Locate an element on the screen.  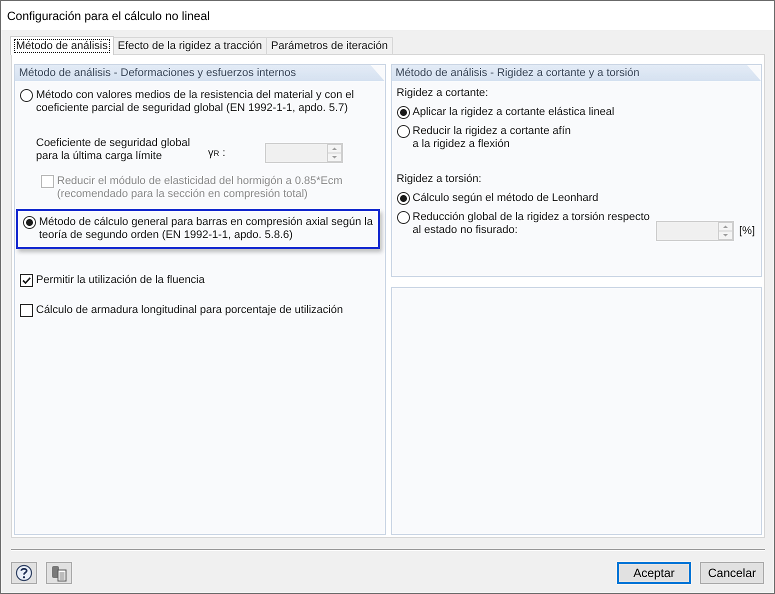
document-icon is located at coordinates (59, 573).